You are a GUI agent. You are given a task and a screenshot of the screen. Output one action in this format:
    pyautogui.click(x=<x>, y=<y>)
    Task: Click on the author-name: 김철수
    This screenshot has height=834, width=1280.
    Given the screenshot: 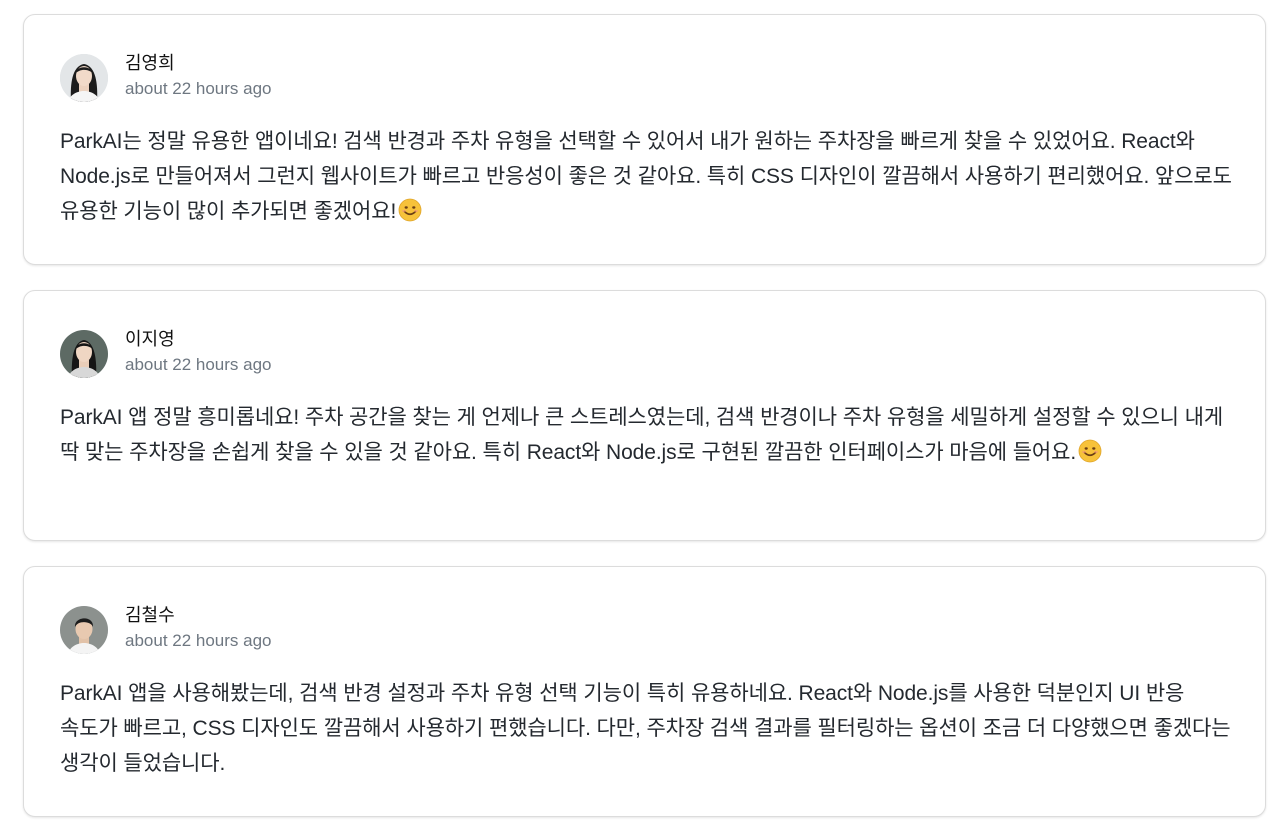 What is the action you would take?
    pyautogui.click(x=150, y=615)
    